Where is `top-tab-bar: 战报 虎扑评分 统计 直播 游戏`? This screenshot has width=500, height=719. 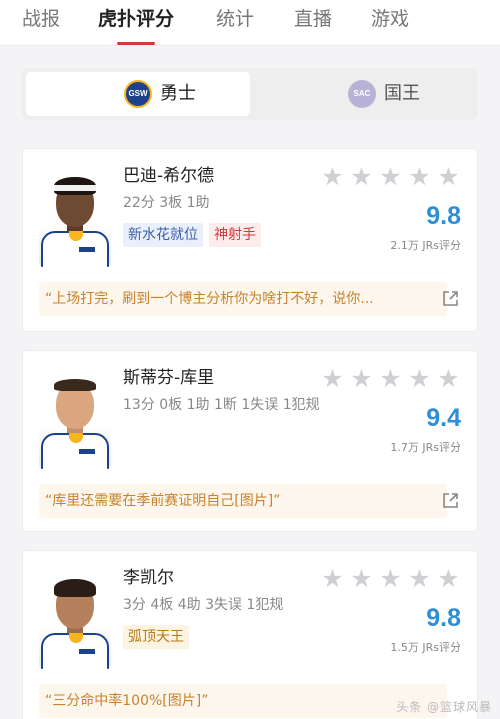 top-tab-bar: 战报 虎扑评分 统计 直播 游戏 is located at coordinates (250, 23).